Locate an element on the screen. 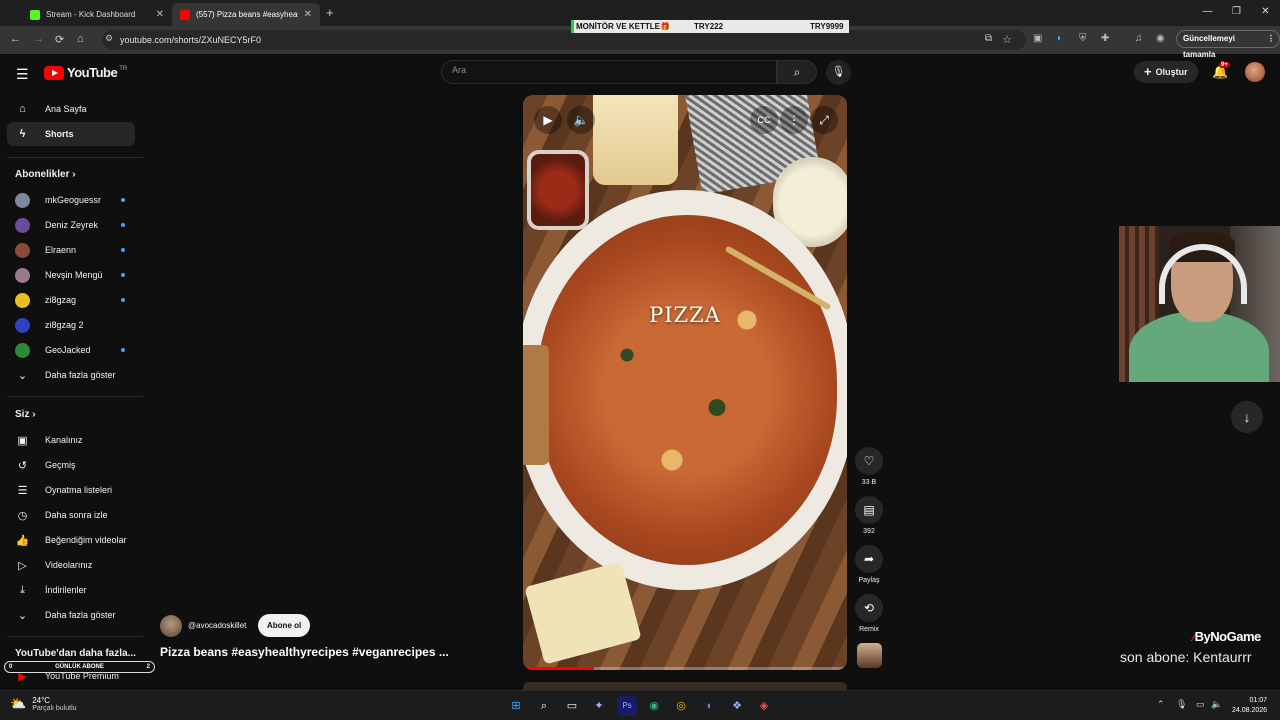 The image size is (1280, 720). sidebar-item-shorts: ϟ Shorts is located at coordinates (71, 134).